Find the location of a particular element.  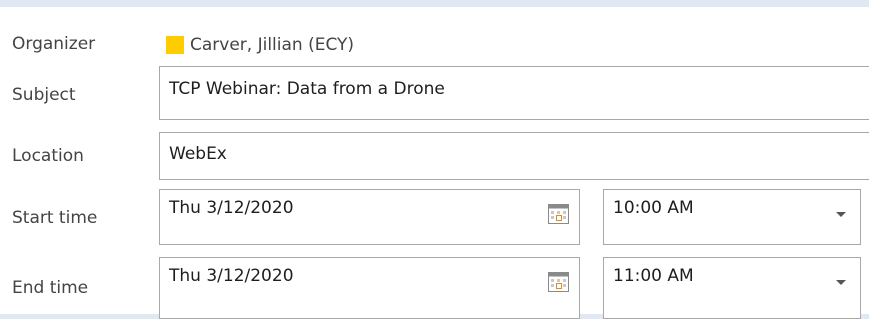

end-time-dropdown: 11:00 AM is located at coordinates (732, 288).